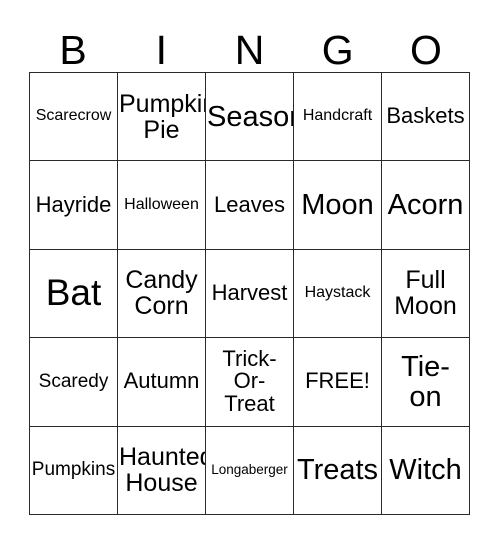  I want to click on bingo-square-label: Baskets, so click(425, 116).